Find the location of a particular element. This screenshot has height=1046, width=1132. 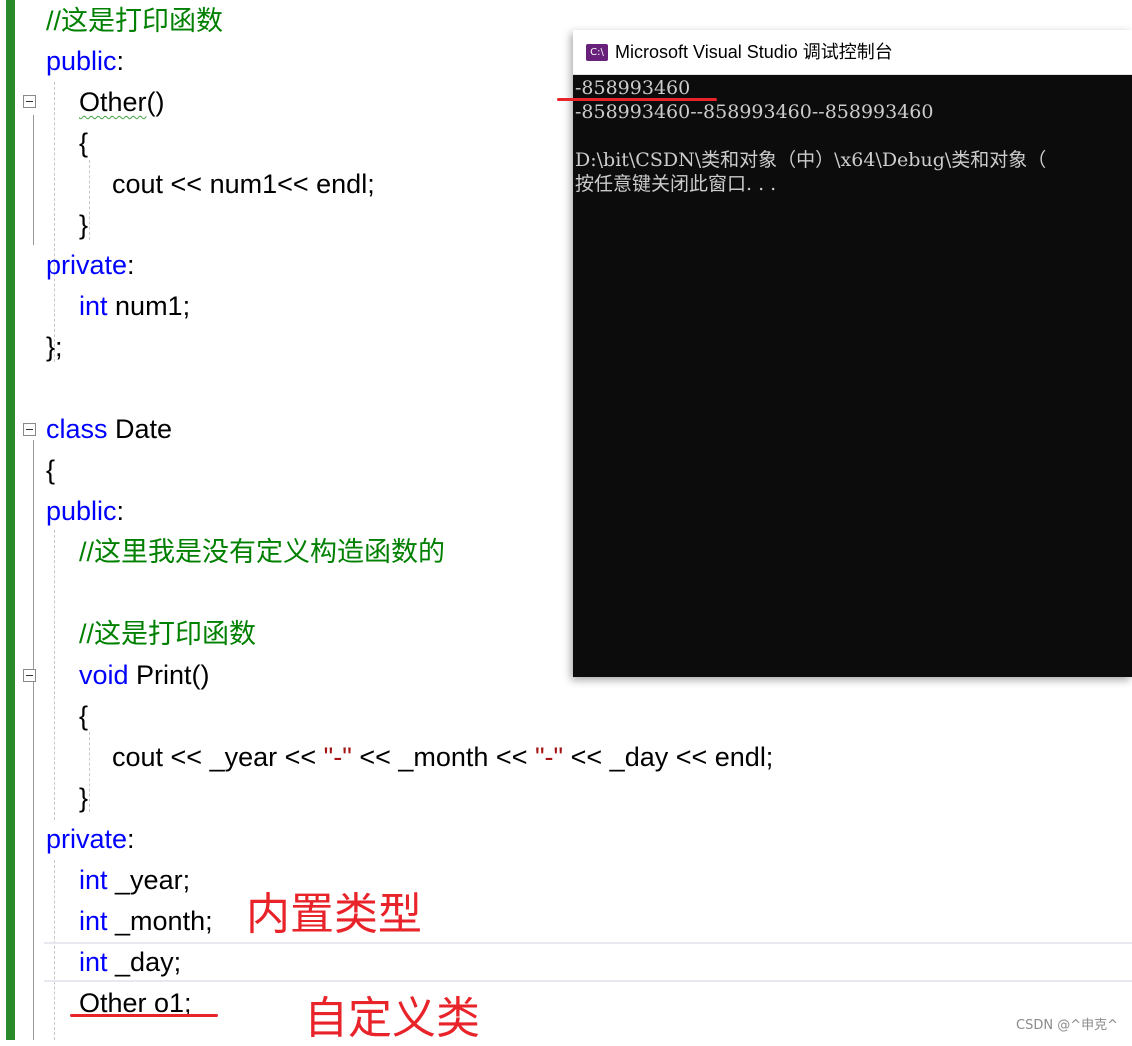

code-line: Other() is located at coordinates (122, 102).